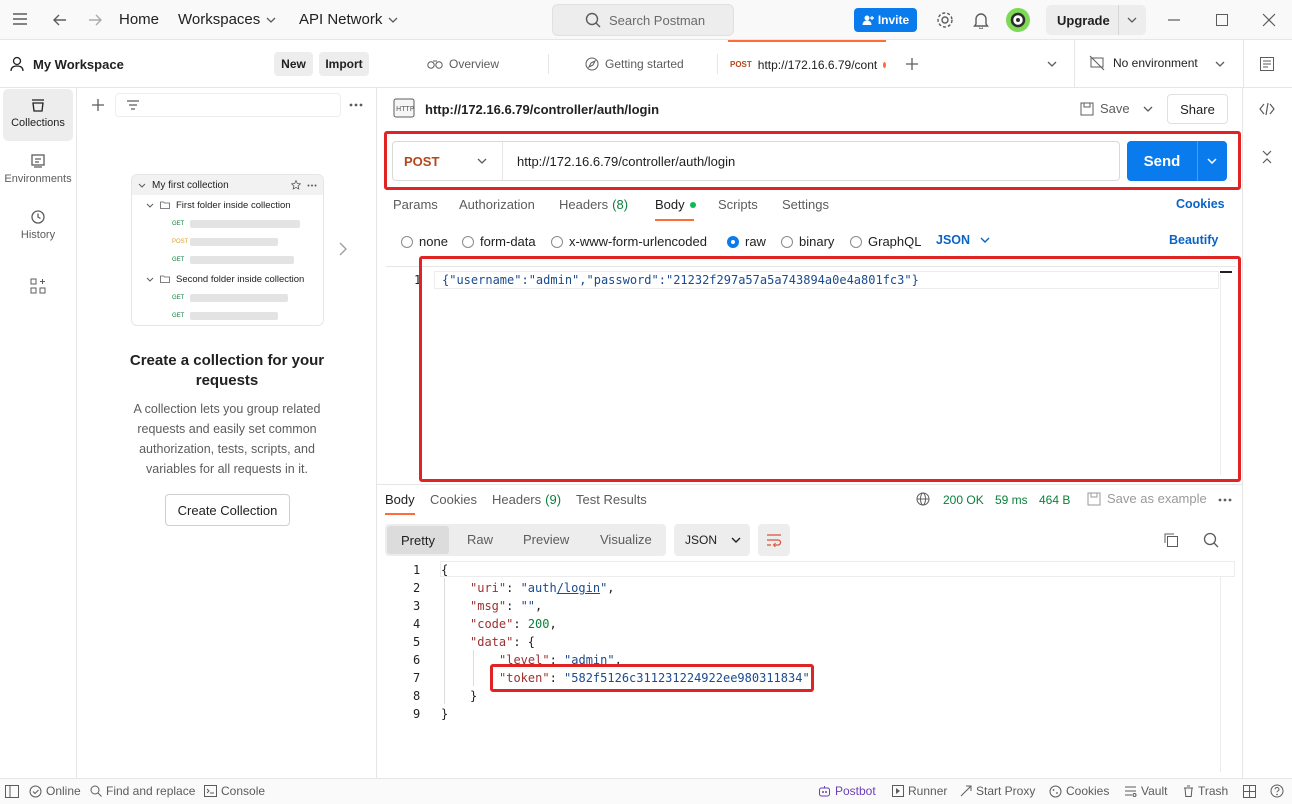 Image resolution: width=1292 pixels, height=804 pixels. I want to click on close-window-icon, so click(1269, 20).